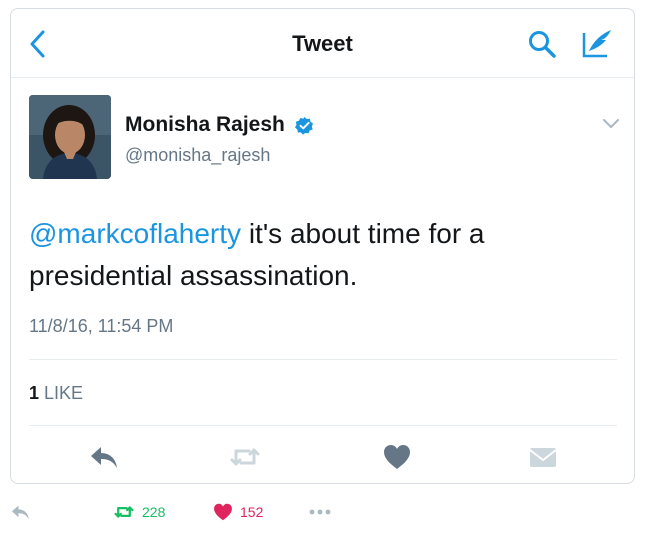 Image resolution: width=650 pixels, height=542 pixels. I want to click on mention-link: @markcoflaherty, so click(135, 233).